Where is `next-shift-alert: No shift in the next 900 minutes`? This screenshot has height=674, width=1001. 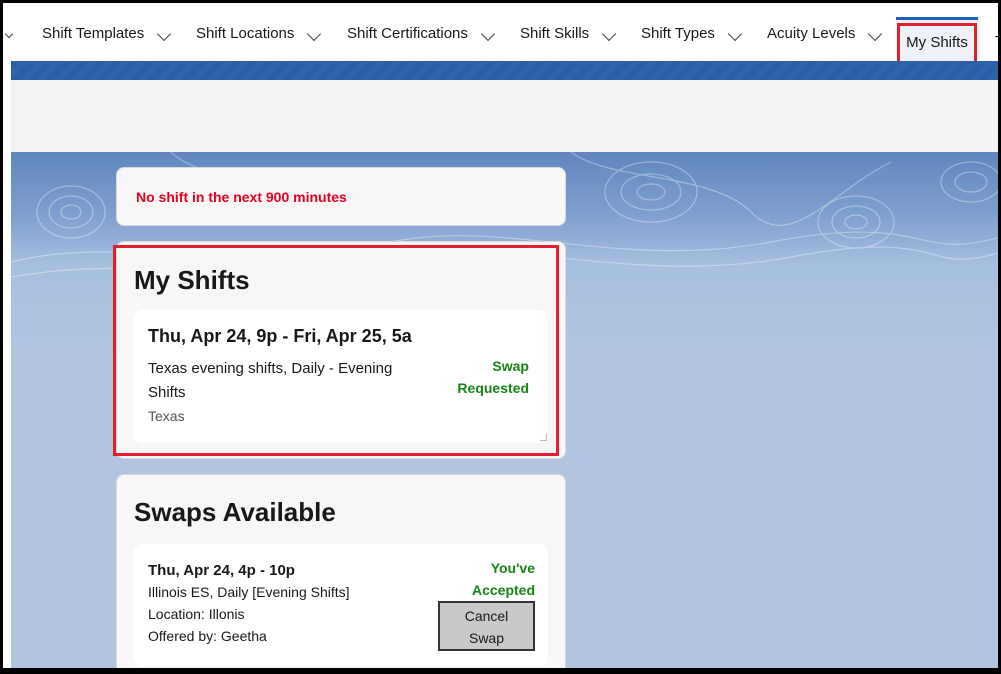
next-shift-alert: No shift in the next 900 minutes is located at coordinates (241, 197).